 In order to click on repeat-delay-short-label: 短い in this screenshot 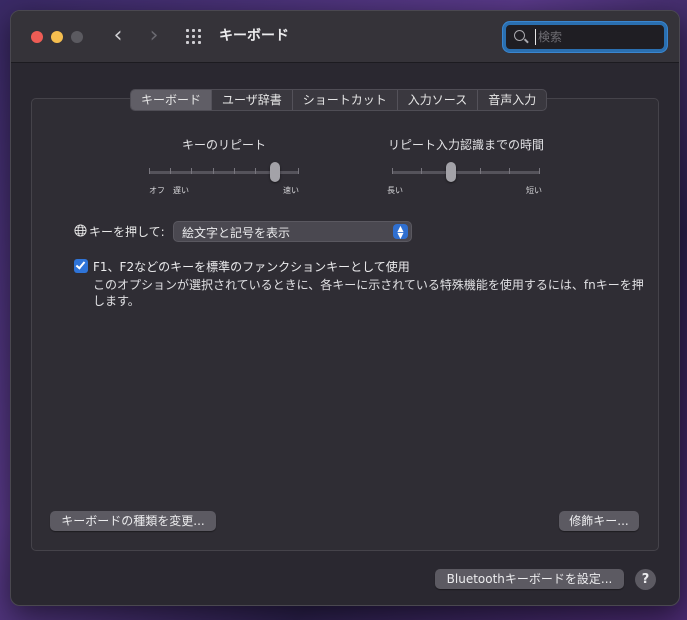, I will do `click(534, 190)`.